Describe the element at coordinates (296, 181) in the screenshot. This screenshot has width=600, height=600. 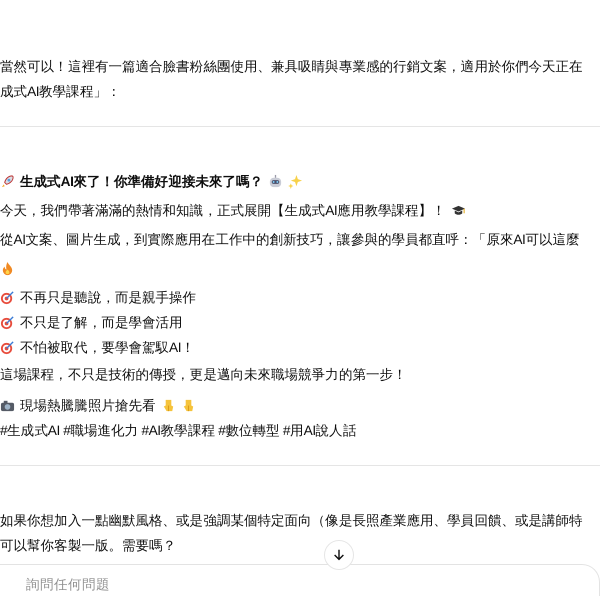
I see `sparkles-icon` at that location.